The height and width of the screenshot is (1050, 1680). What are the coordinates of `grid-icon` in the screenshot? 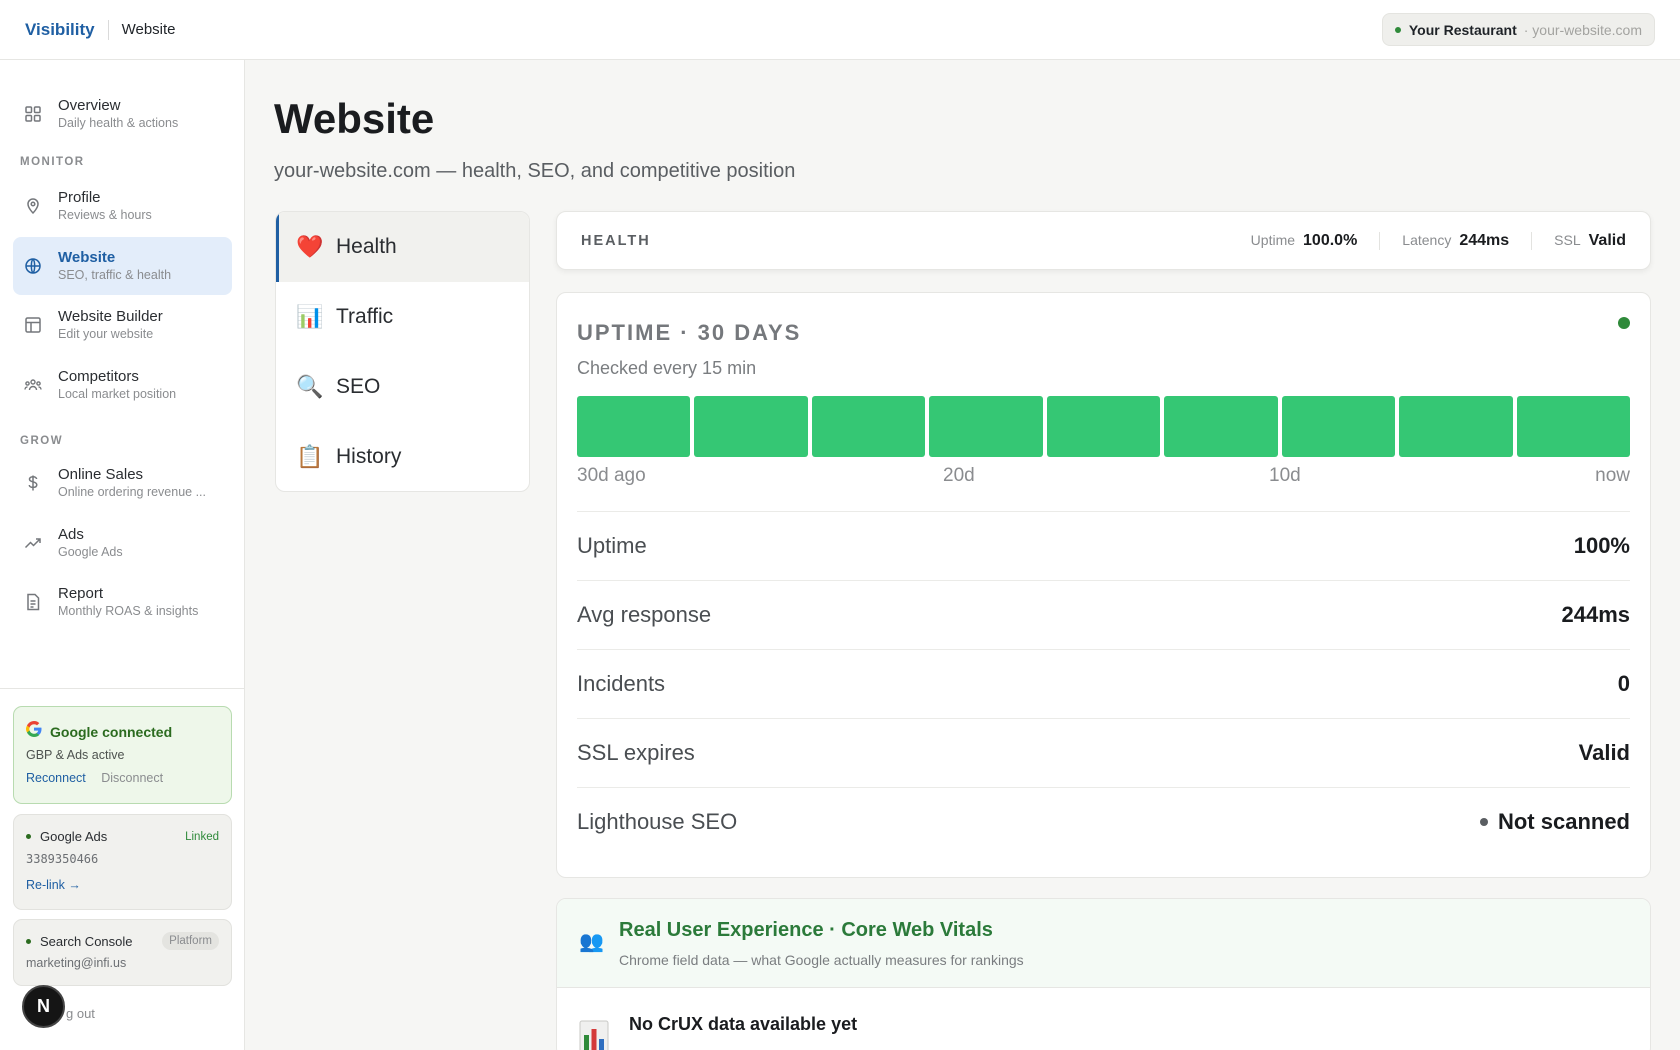 It's located at (33, 114).